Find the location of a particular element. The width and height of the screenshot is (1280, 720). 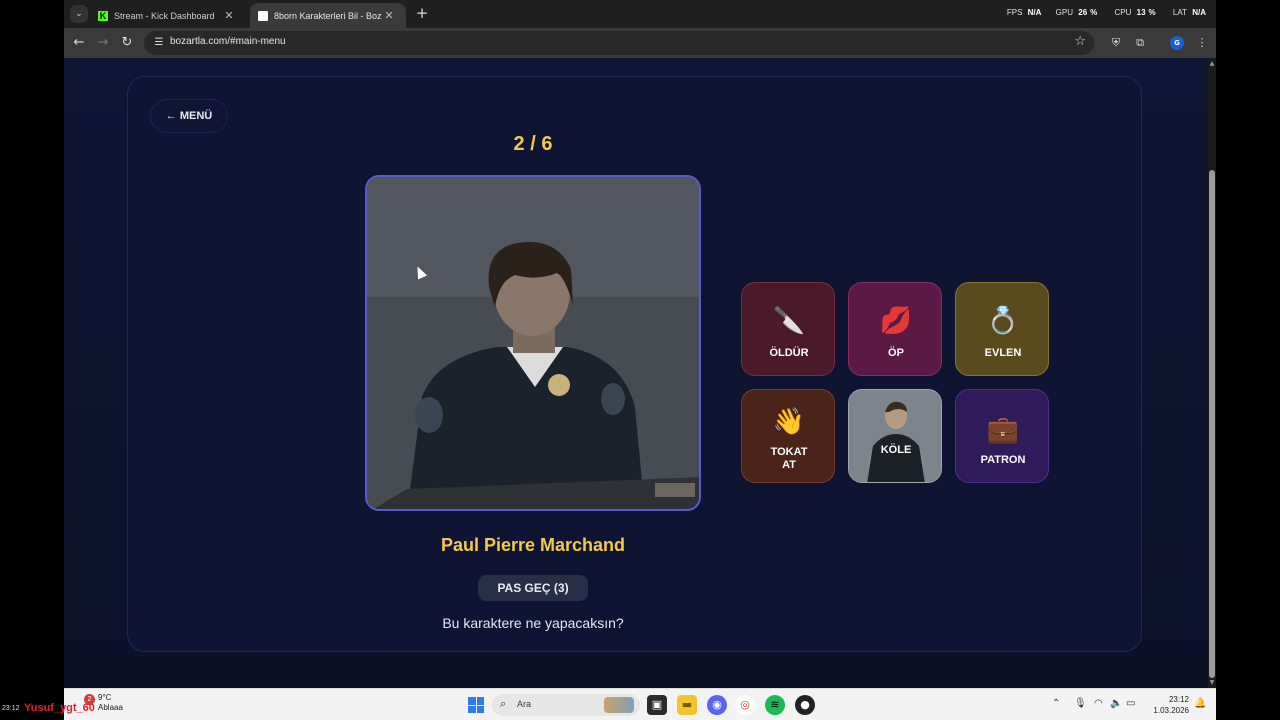

action-slave-button: KÖLE is located at coordinates (895, 436).